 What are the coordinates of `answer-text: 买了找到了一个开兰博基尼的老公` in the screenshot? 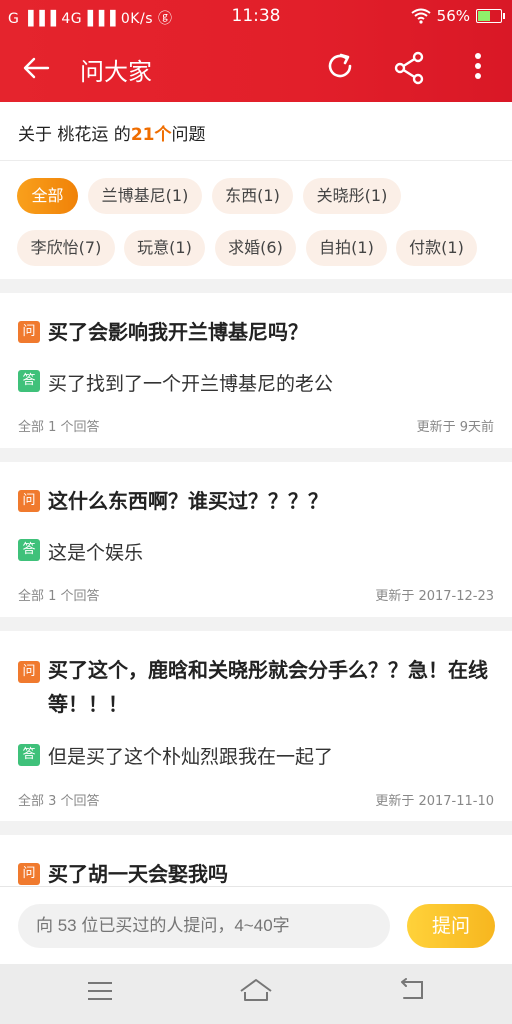 It's located at (190, 382).